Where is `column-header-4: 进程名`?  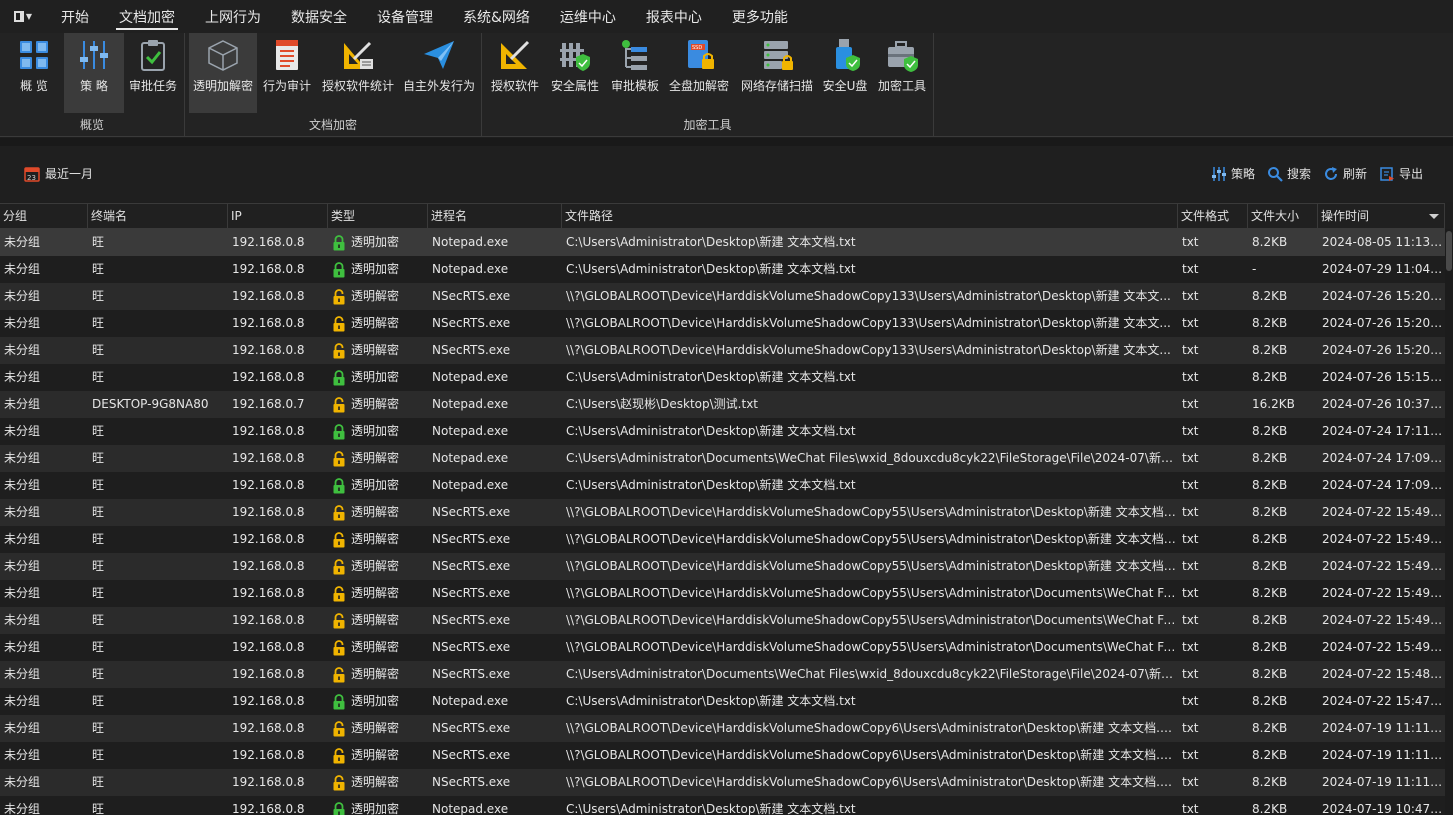
column-header-4: 进程名 is located at coordinates (495, 216).